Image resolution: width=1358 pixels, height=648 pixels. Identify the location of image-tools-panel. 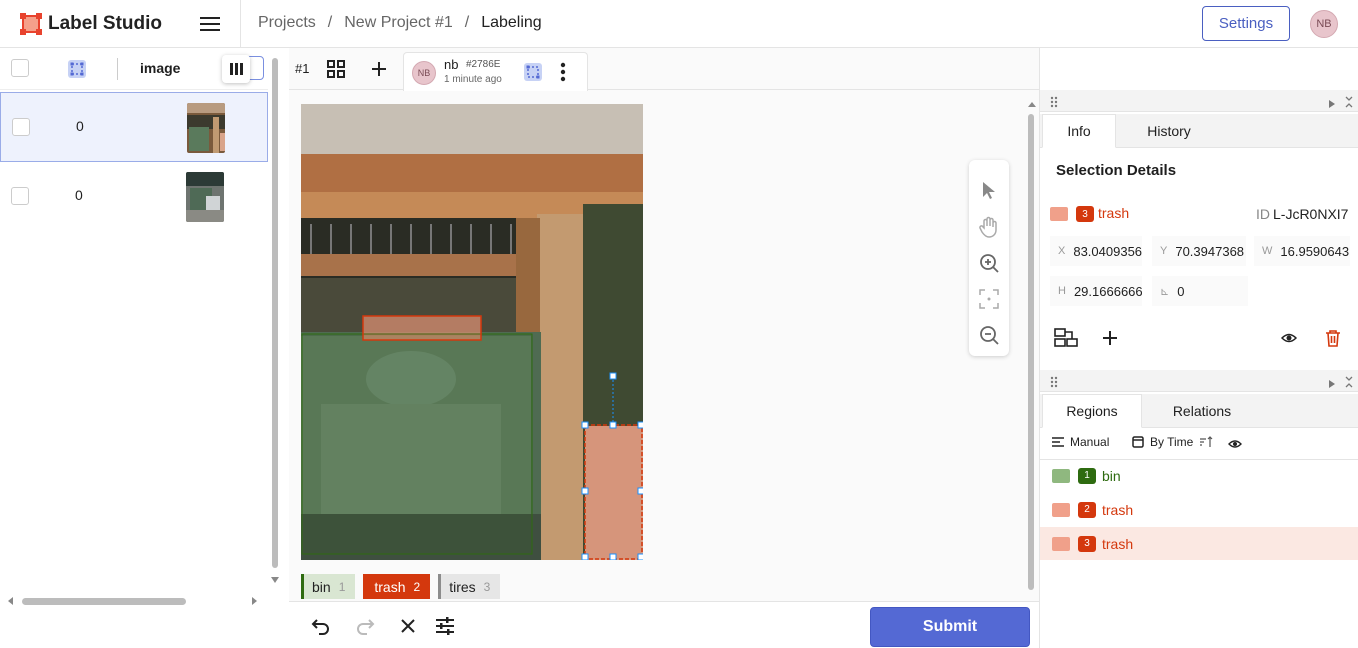
(989, 258).